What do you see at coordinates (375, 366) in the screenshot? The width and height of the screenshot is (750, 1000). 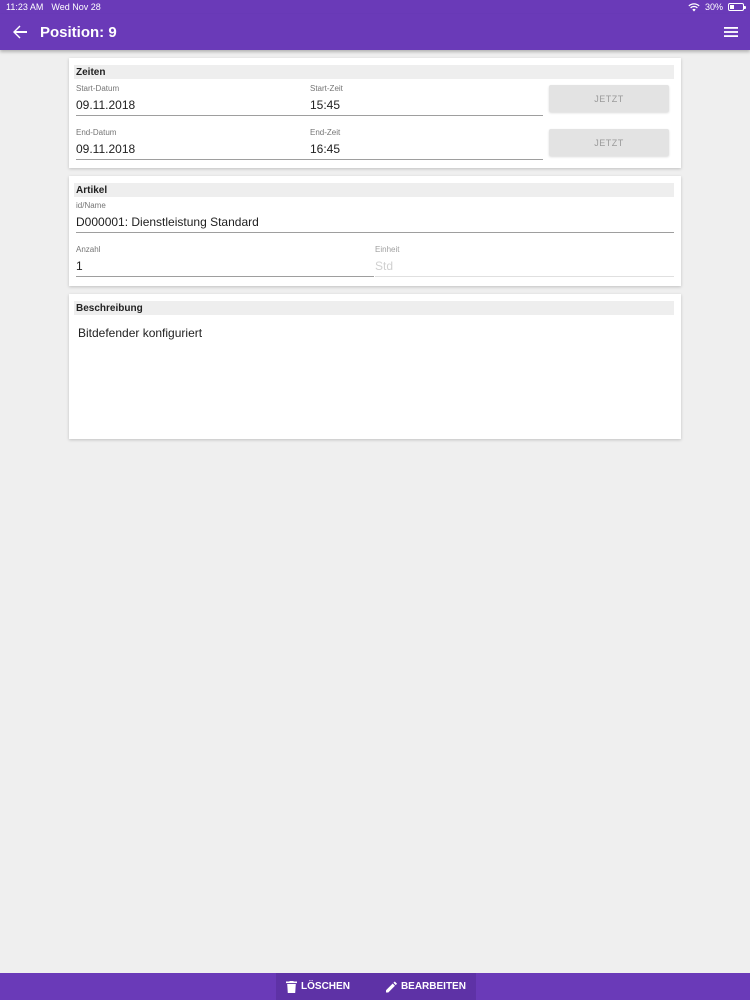 I see `beschreibung-card: Beschreibung Bitdefender konfiguriert` at bounding box center [375, 366].